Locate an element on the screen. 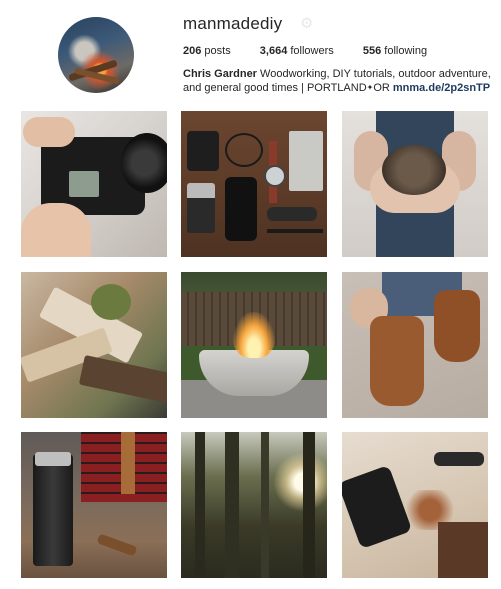 The width and height of the screenshot is (501, 589). moss is located at coordinates (111, 302).